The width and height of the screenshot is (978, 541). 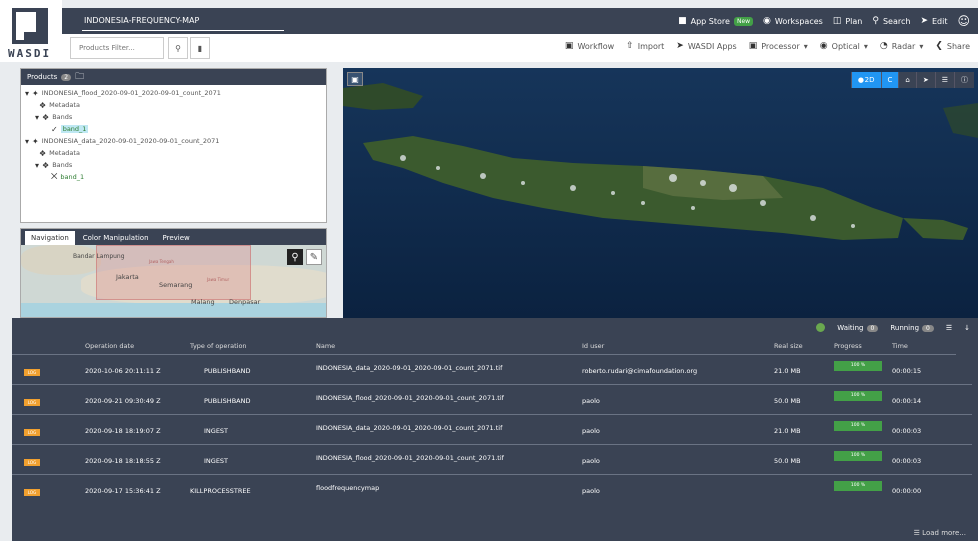 I want to click on map-controls: ● 2D C ⌂ ➤ ☰ ⓘ, so click(x=912, y=80).